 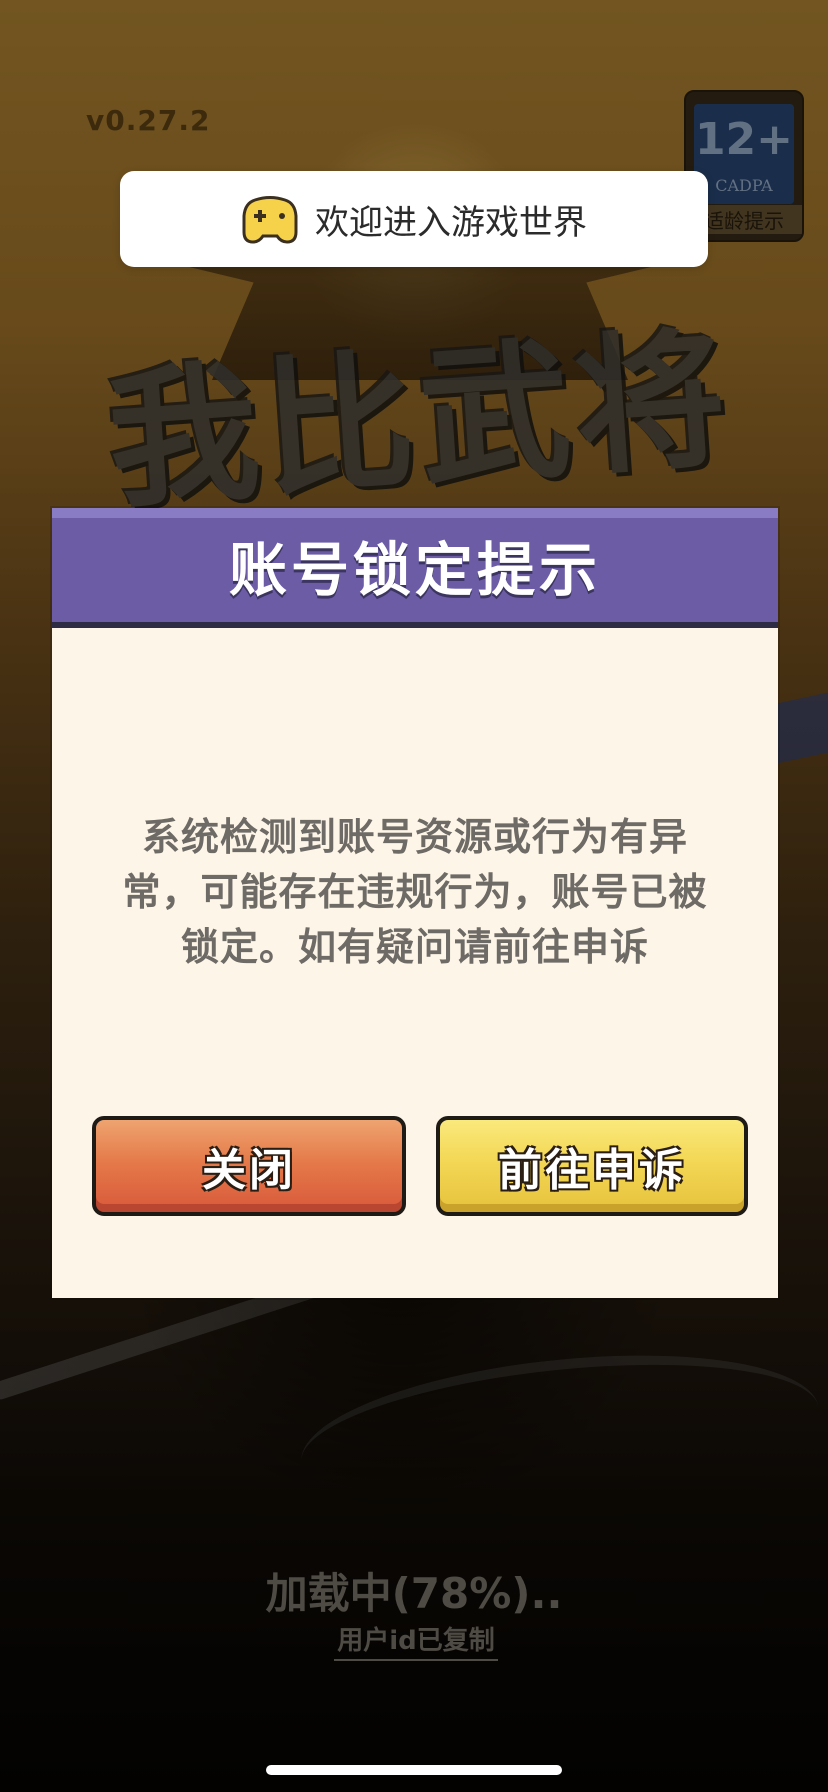 I want to click on welcome-toast-text: 欢迎进入游戏世界, so click(x=451, y=222).